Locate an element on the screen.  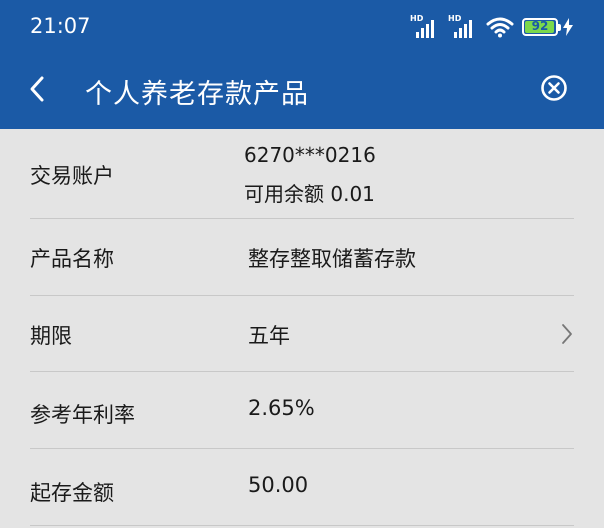
row-label: 参考年利率 is located at coordinates (82, 415).